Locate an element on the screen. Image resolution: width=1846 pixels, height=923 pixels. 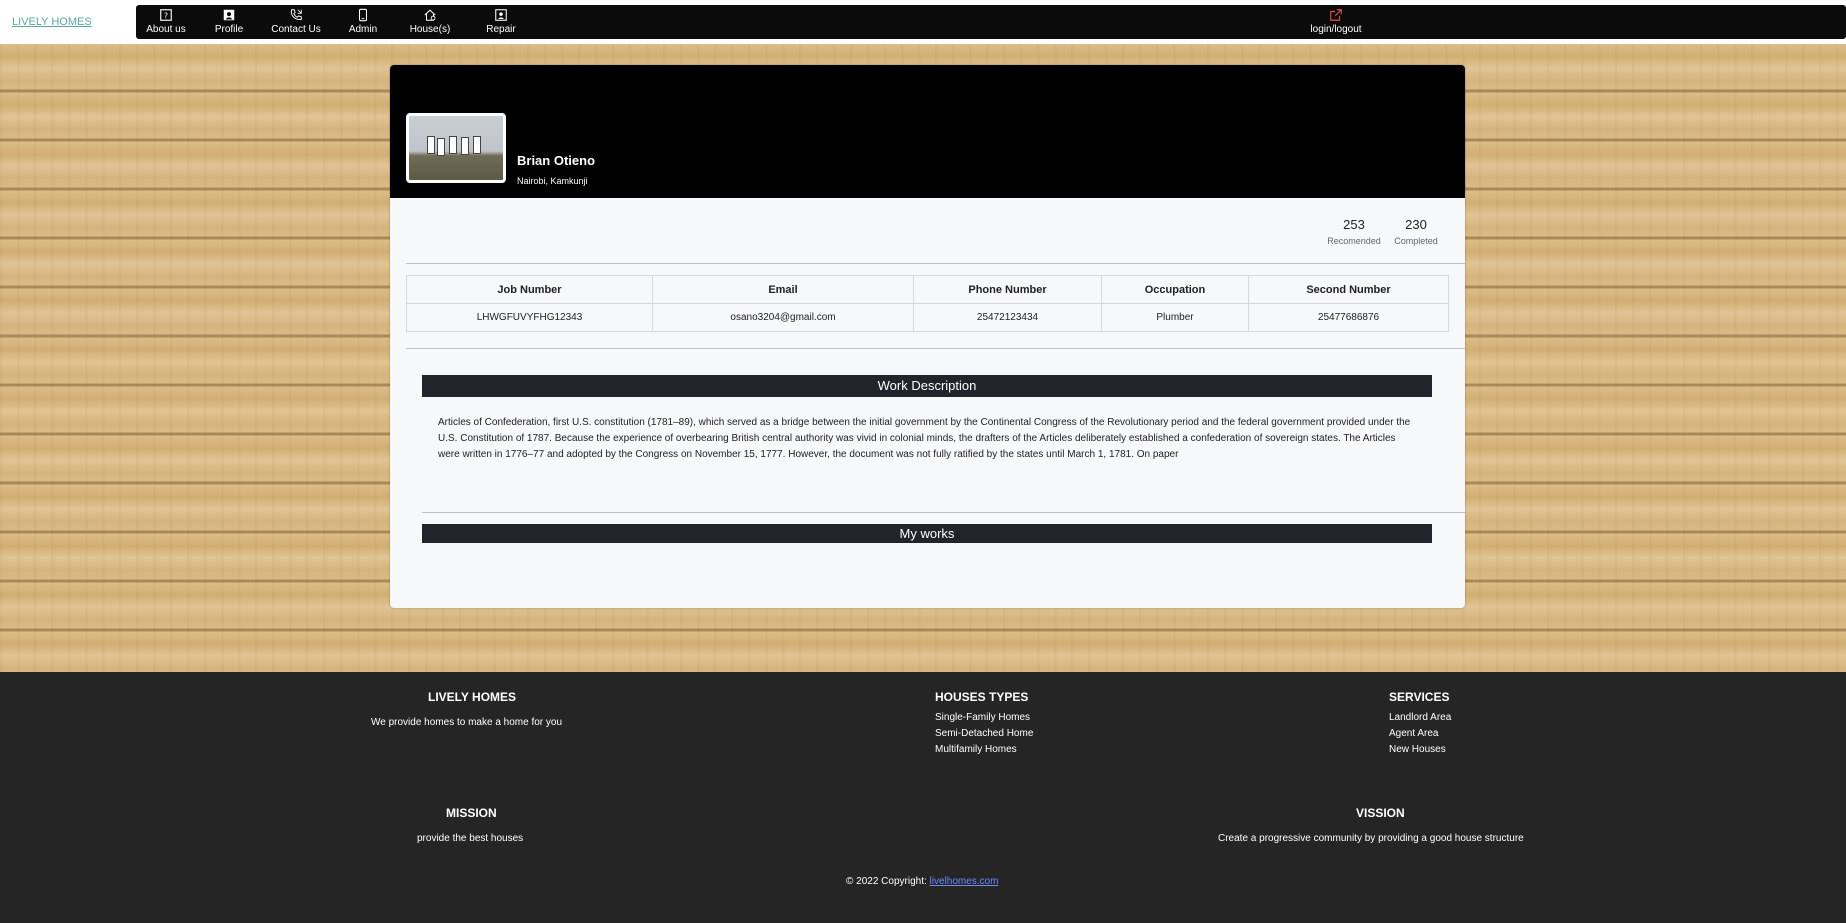
nav-profile: Profile is located at coordinates (229, 21).